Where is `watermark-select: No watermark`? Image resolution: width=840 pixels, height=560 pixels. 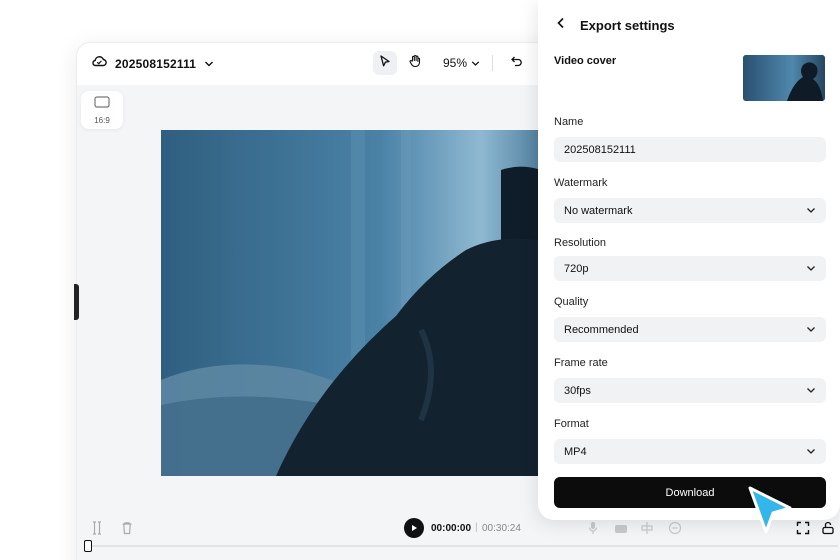
watermark-select: No watermark is located at coordinates (690, 210).